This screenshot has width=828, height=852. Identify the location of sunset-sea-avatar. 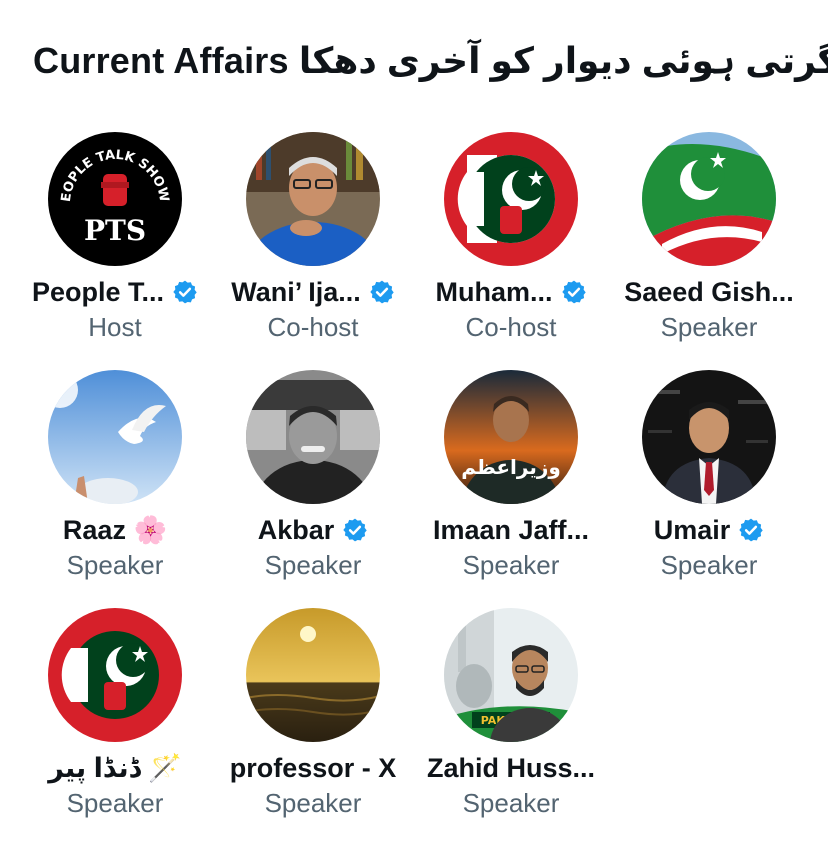
(313, 675).